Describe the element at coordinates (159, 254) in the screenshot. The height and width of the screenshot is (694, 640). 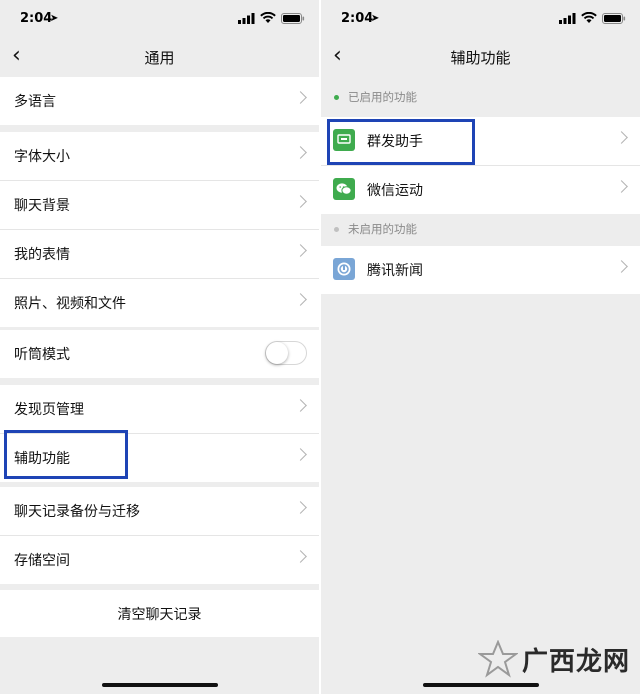
I see `settings-row-stickers: 我的表情` at that location.